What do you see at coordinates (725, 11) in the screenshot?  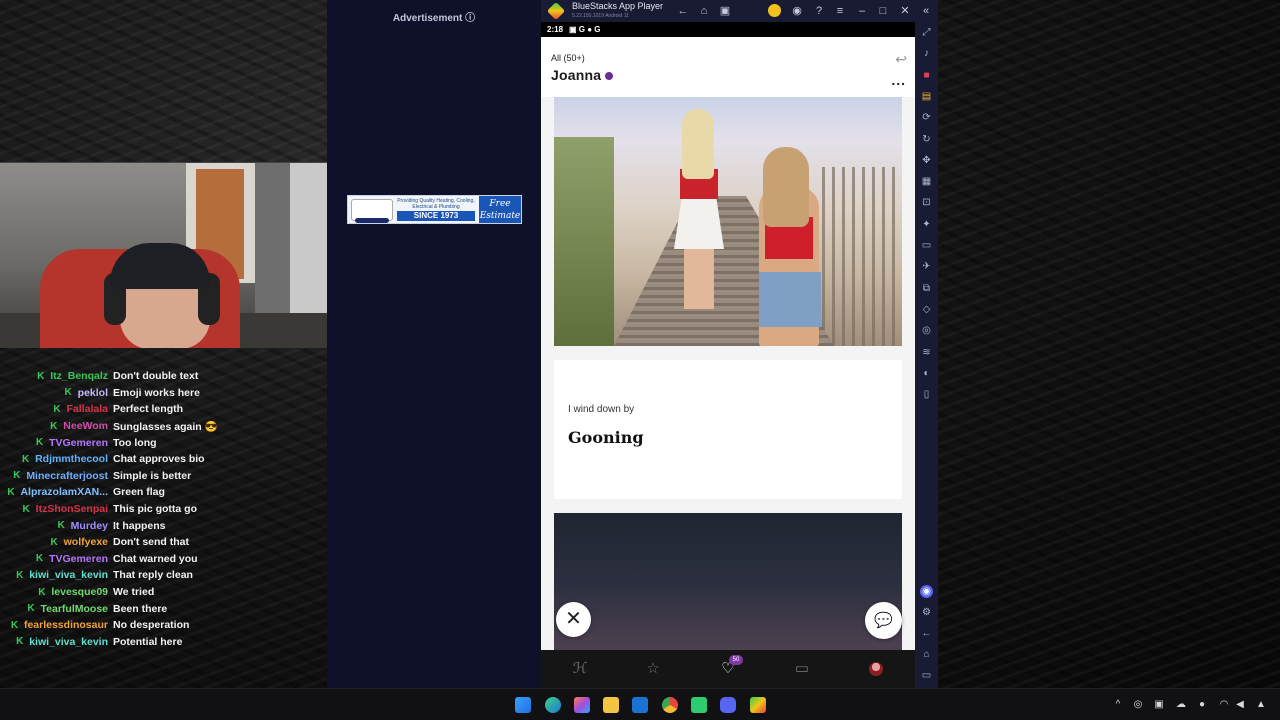 I see `multi-instance-icon: ▣` at bounding box center [725, 11].